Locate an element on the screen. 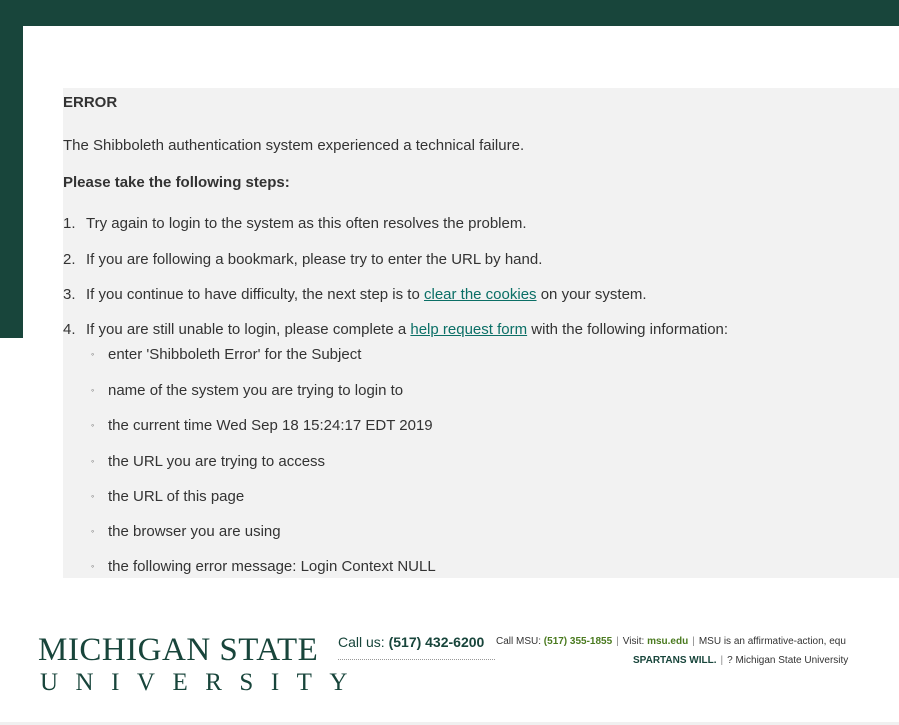 The height and width of the screenshot is (725, 899). call-us-number: (517) 432-6200 is located at coordinates (437, 642).